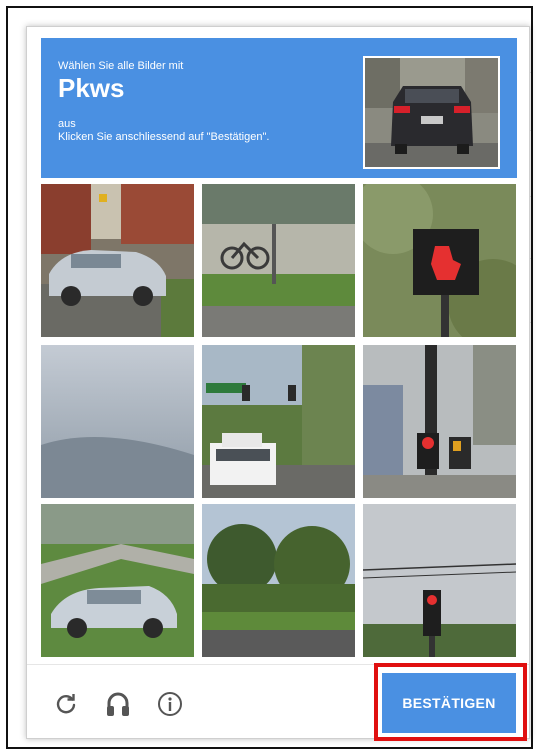 The height and width of the screenshot is (755, 539). I want to click on sample-image, so click(431, 112).